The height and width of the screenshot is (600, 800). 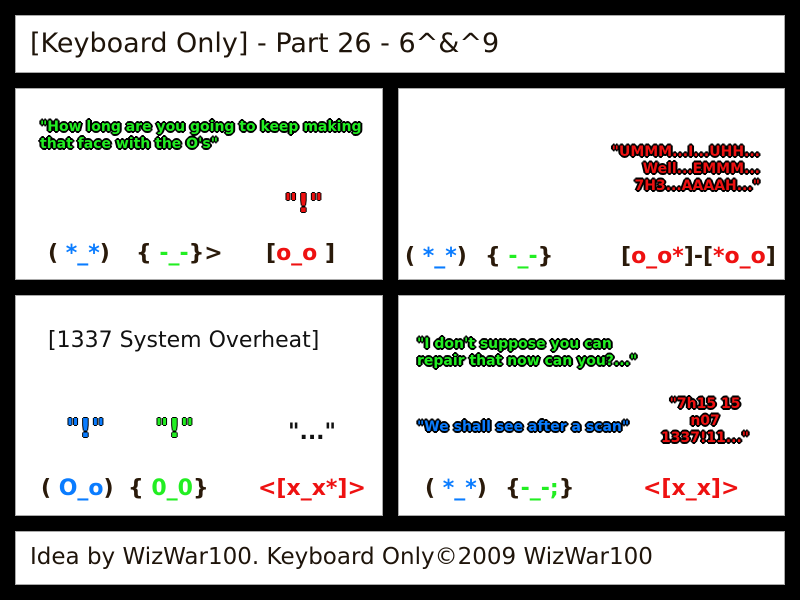 I want to click on speech-line: n07, so click(x=705, y=421).